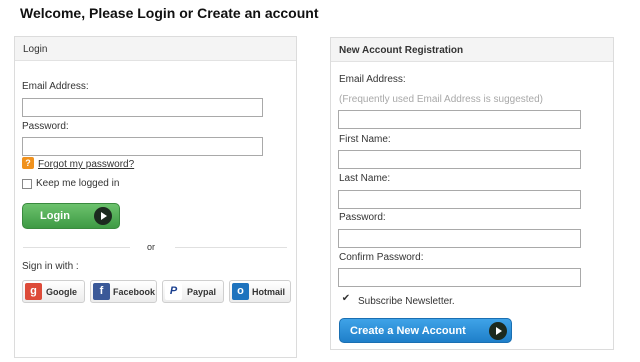 This screenshot has width=640, height=362. What do you see at coordinates (459, 277) in the screenshot?
I see `confirm-password-input` at bounding box center [459, 277].